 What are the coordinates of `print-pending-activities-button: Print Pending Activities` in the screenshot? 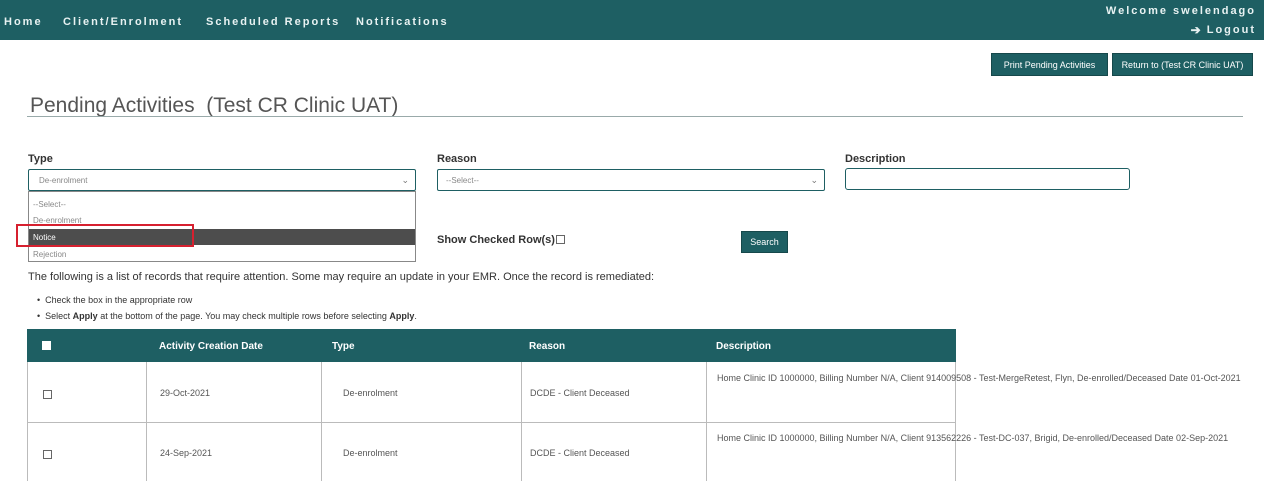 It's located at (1049, 64).